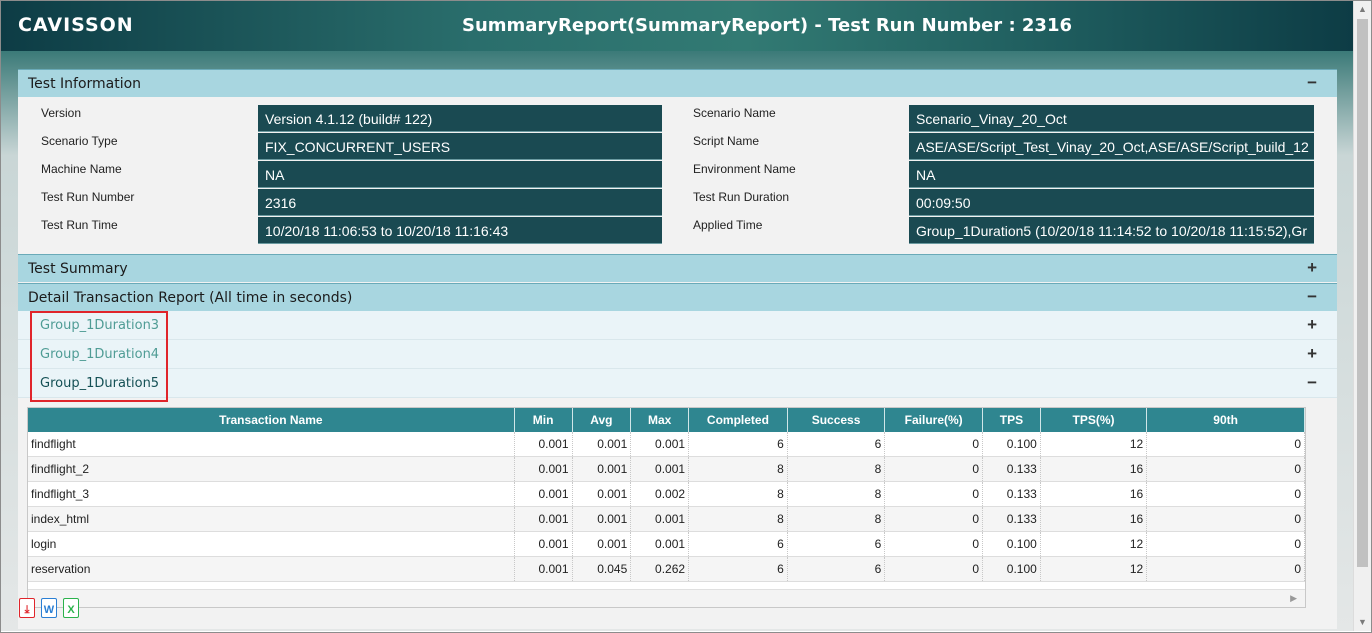  What do you see at coordinates (78, 269) in the screenshot?
I see `section-title: Test Summary` at bounding box center [78, 269].